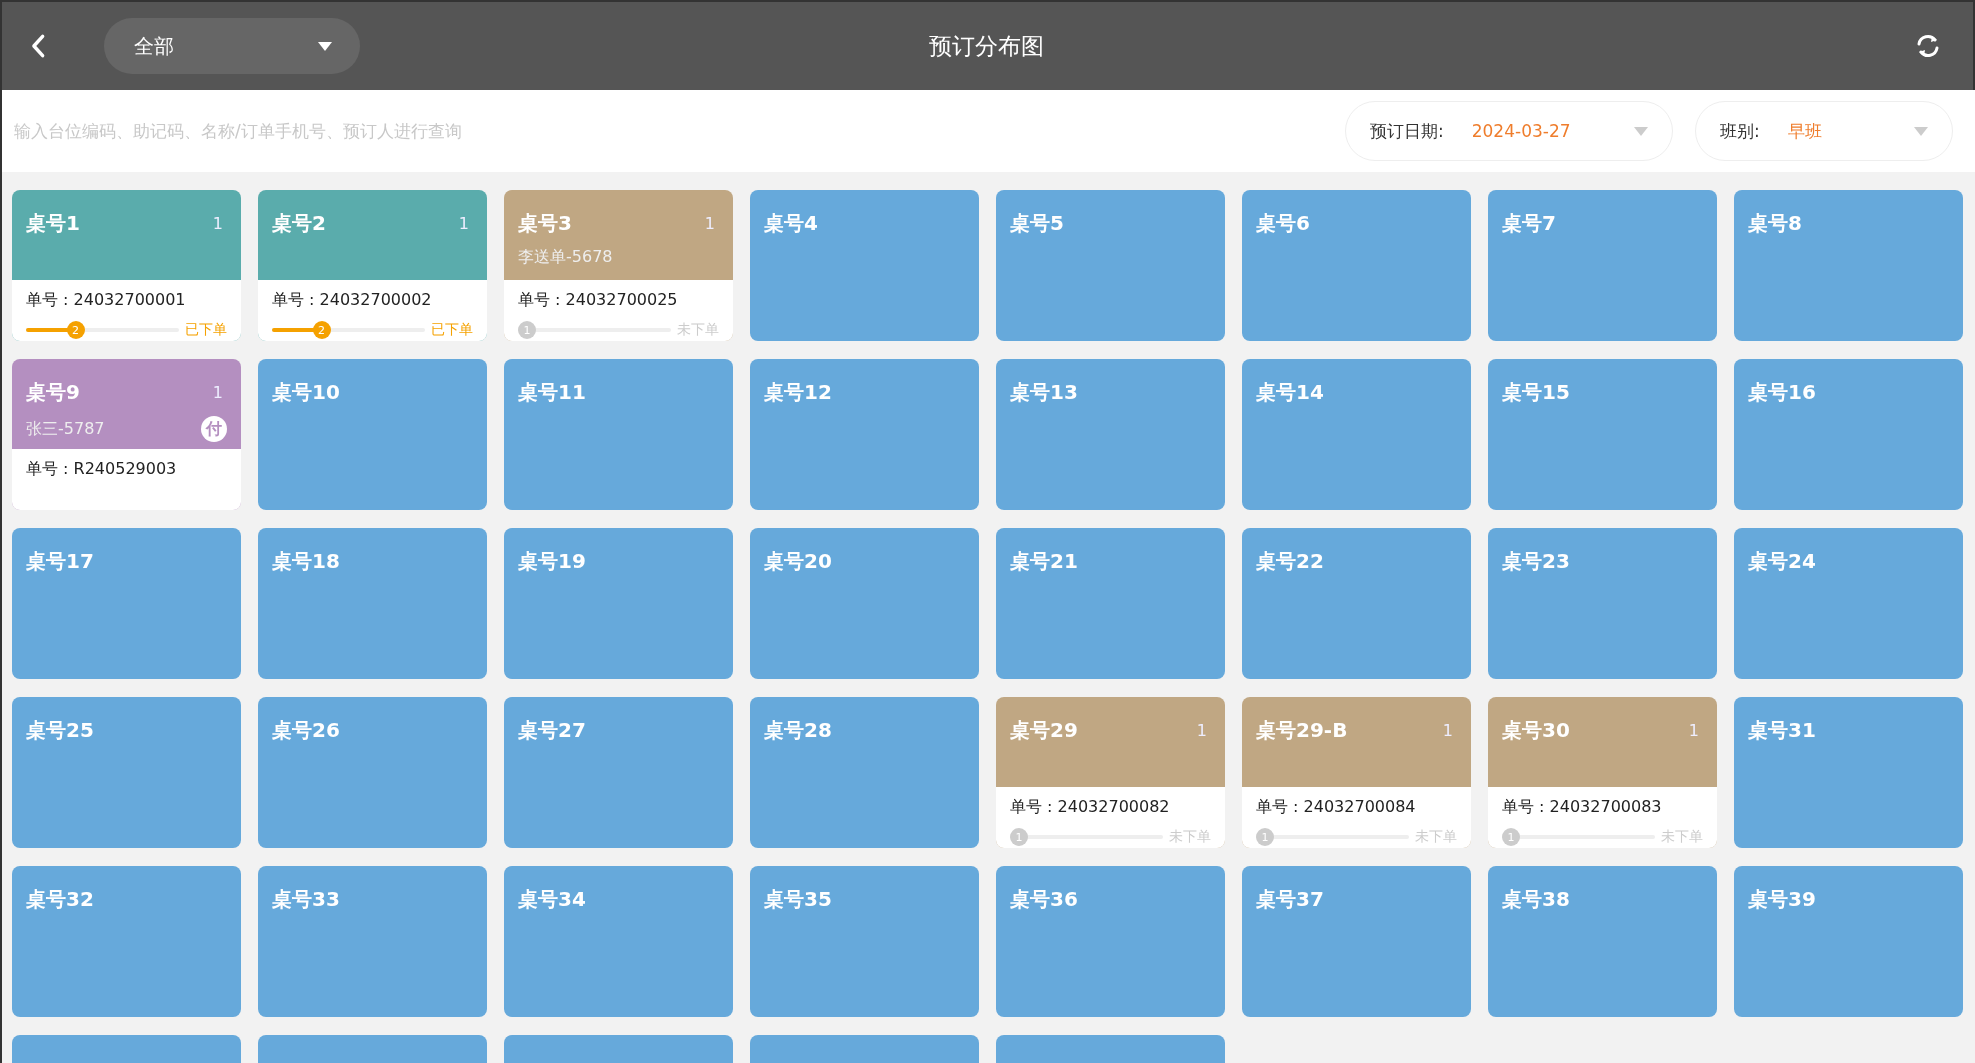 The height and width of the screenshot is (1063, 1975). Describe the element at coordinates (65, 429) in the screenshot. I see `guest-name: 张三-5787` at that location.